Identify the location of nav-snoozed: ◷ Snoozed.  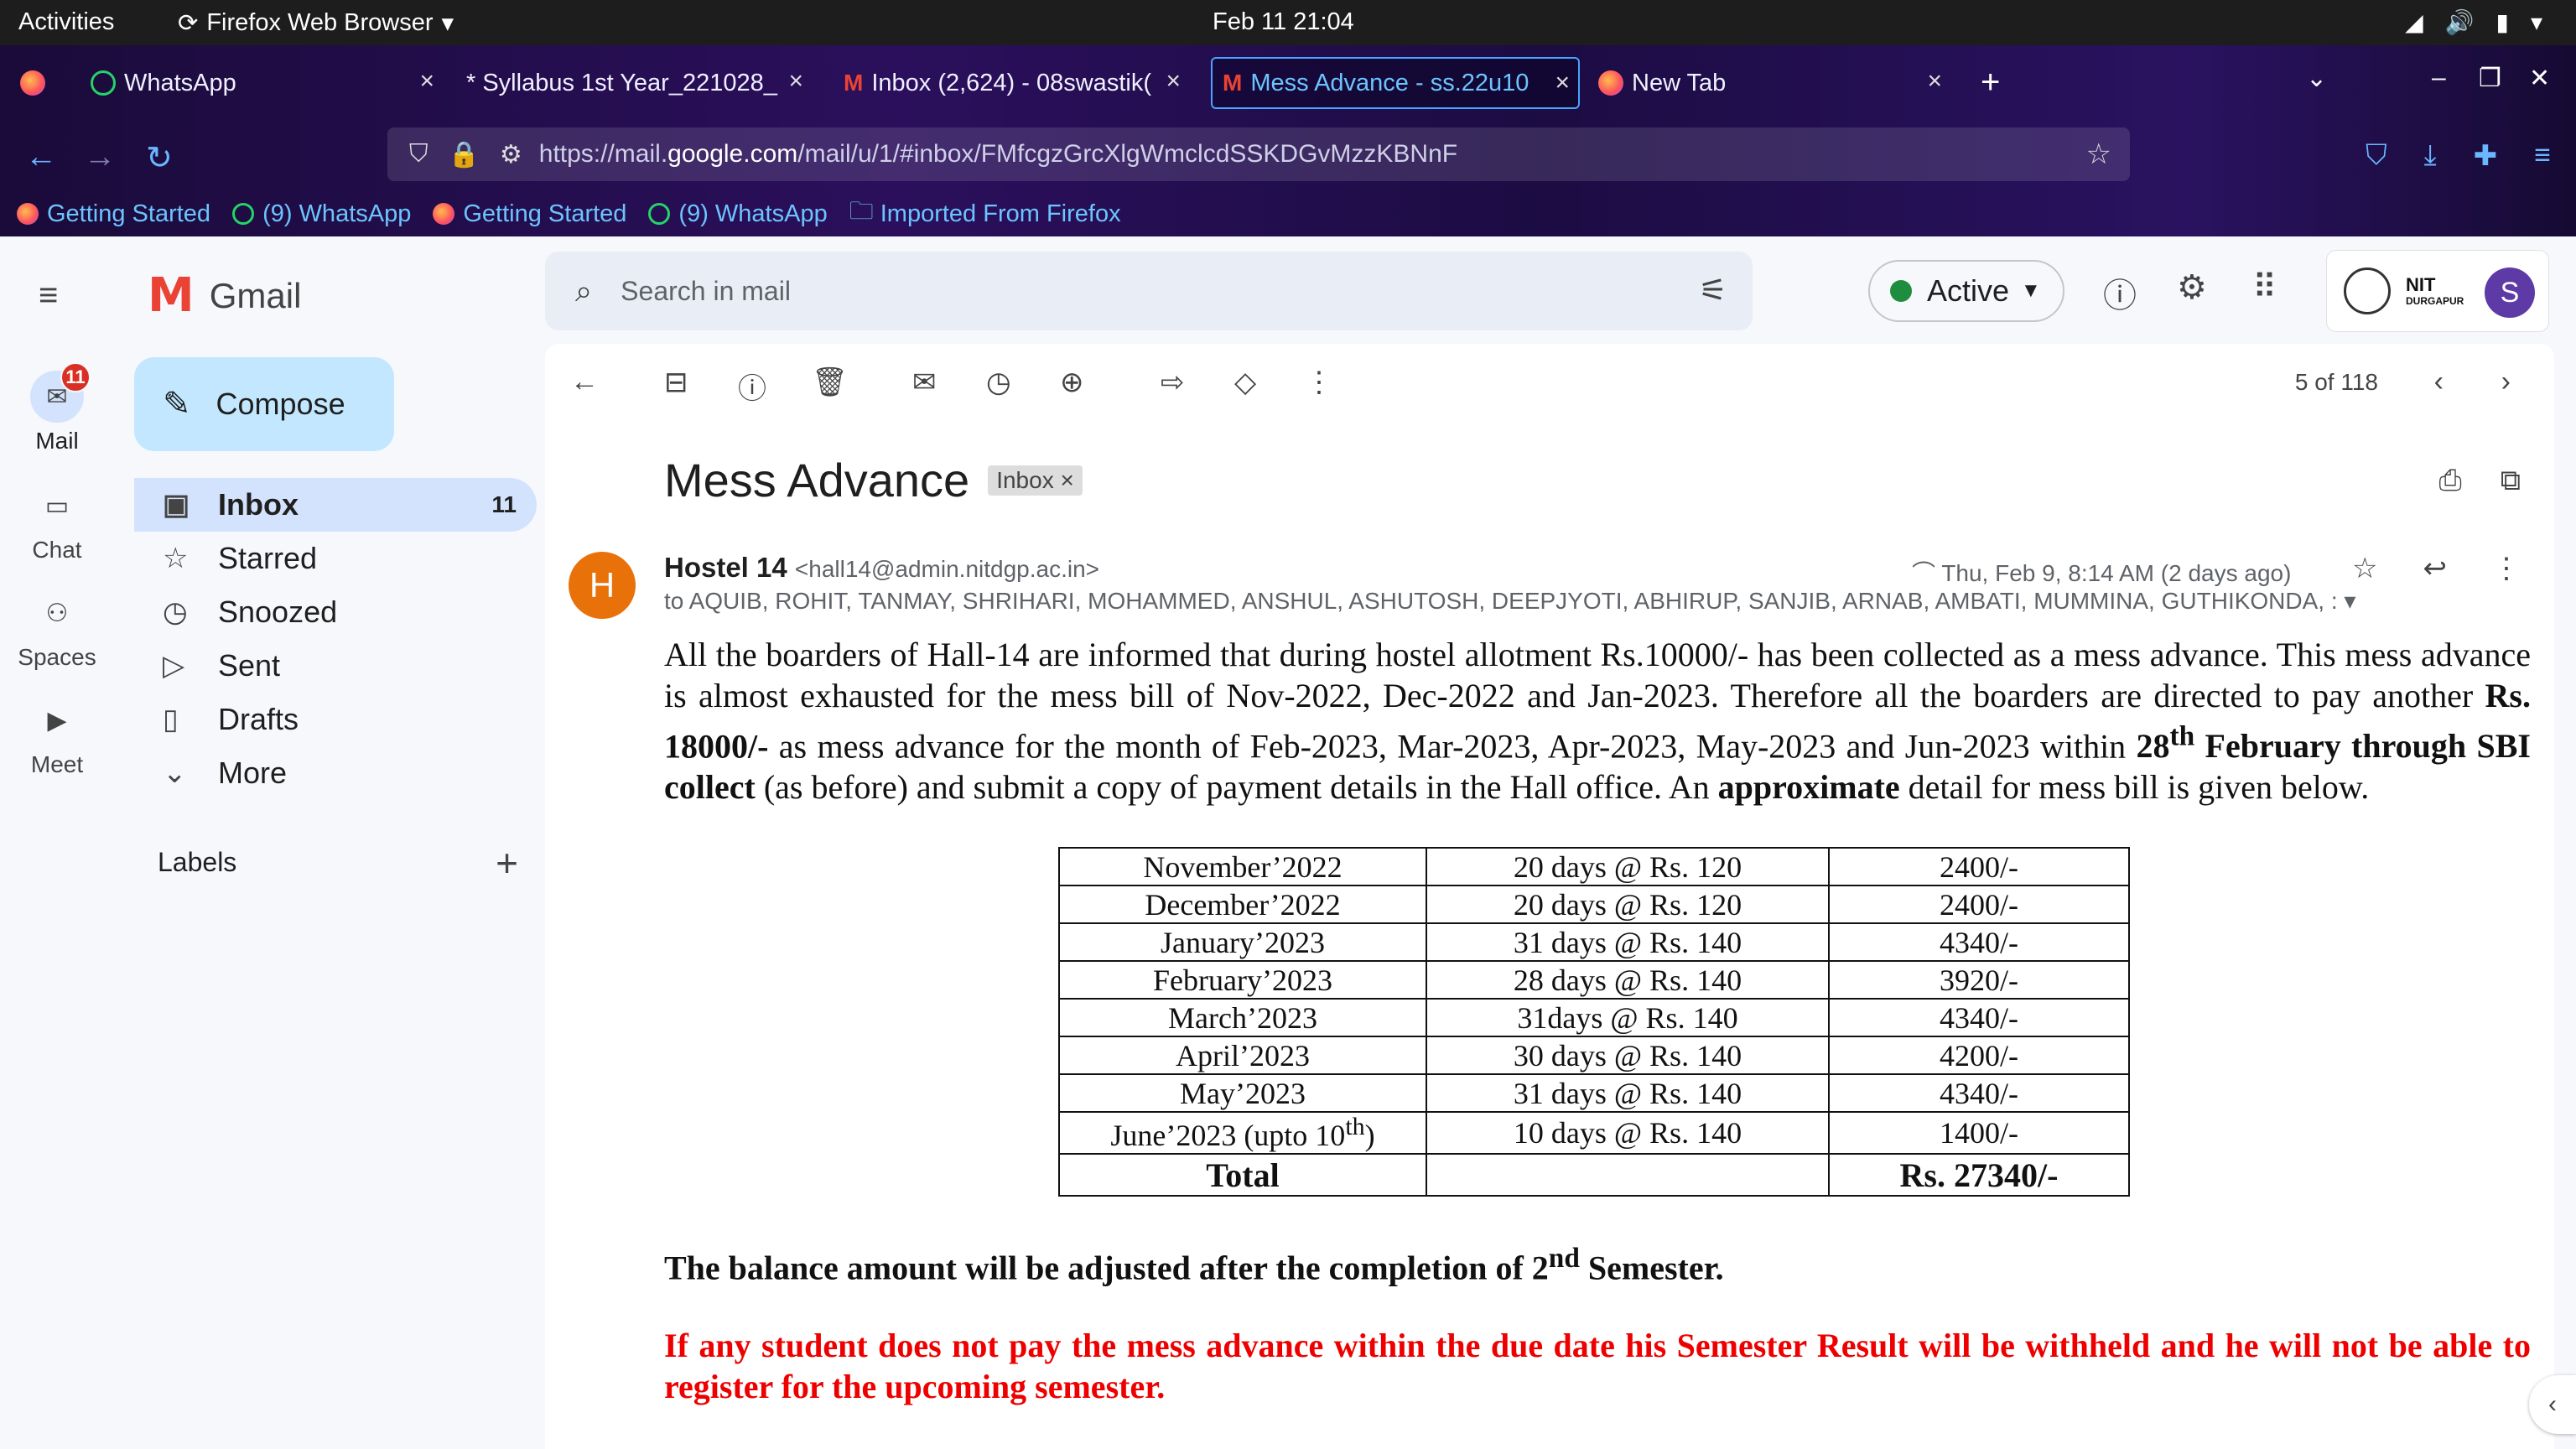
(335, 612).